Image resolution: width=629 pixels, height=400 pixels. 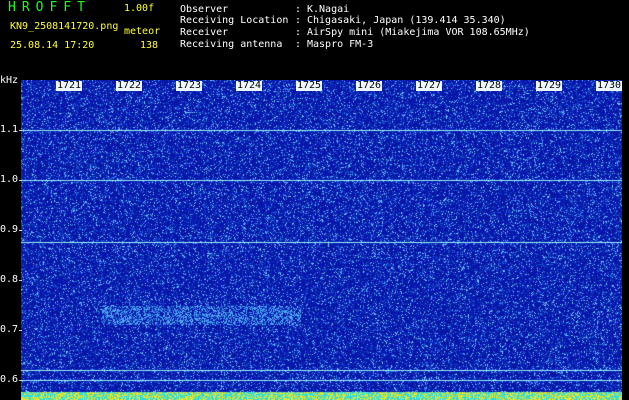 I want to click on x-tick-label: 1730, so click(x=609, y=85).